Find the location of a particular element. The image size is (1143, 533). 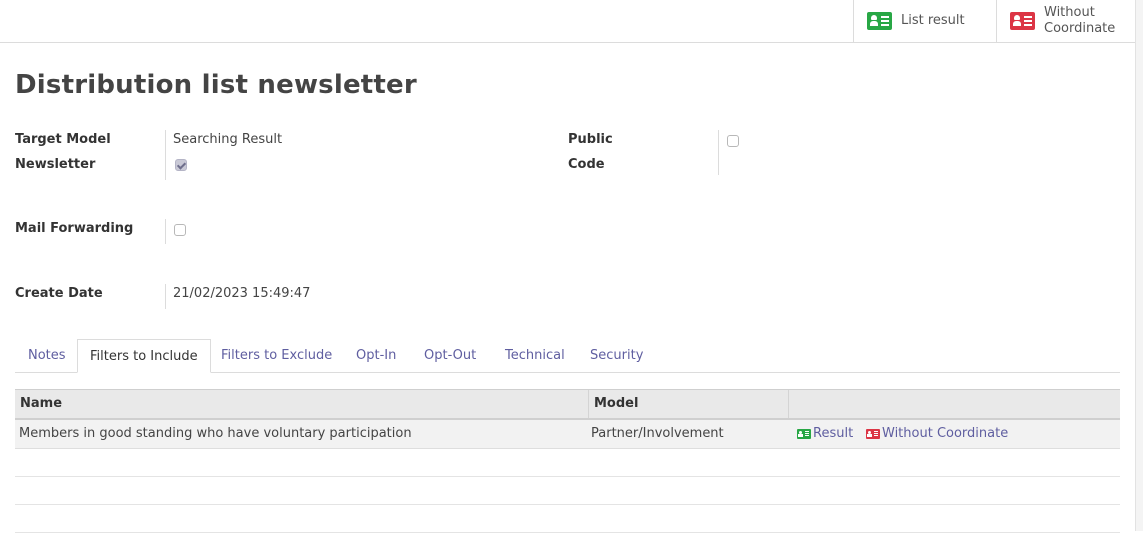

column-header-name: Name is located at coordinates (301, 404).